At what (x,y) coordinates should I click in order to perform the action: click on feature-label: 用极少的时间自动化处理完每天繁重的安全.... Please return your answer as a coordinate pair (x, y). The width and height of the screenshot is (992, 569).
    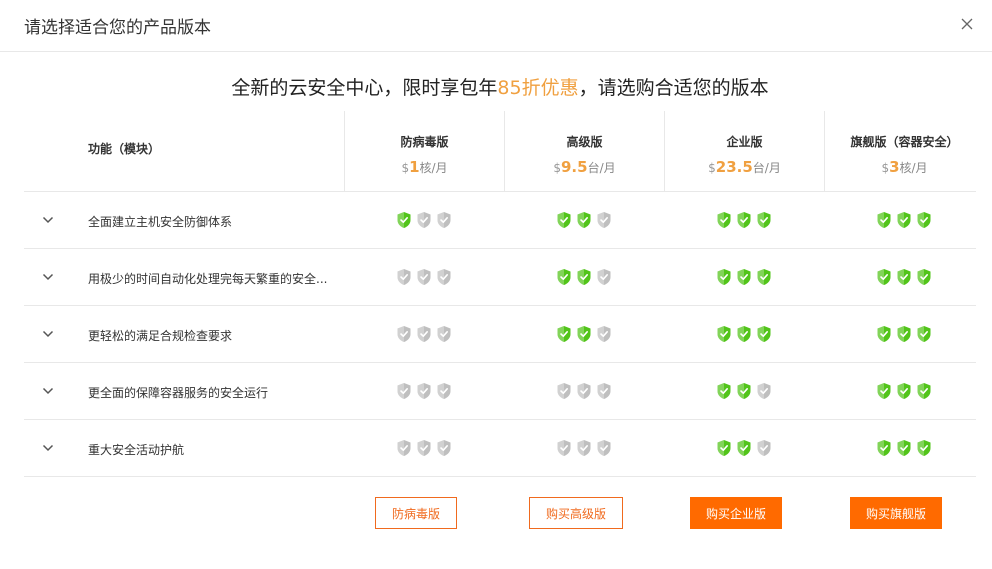
    Looking at the image, I should click on (208, 279).